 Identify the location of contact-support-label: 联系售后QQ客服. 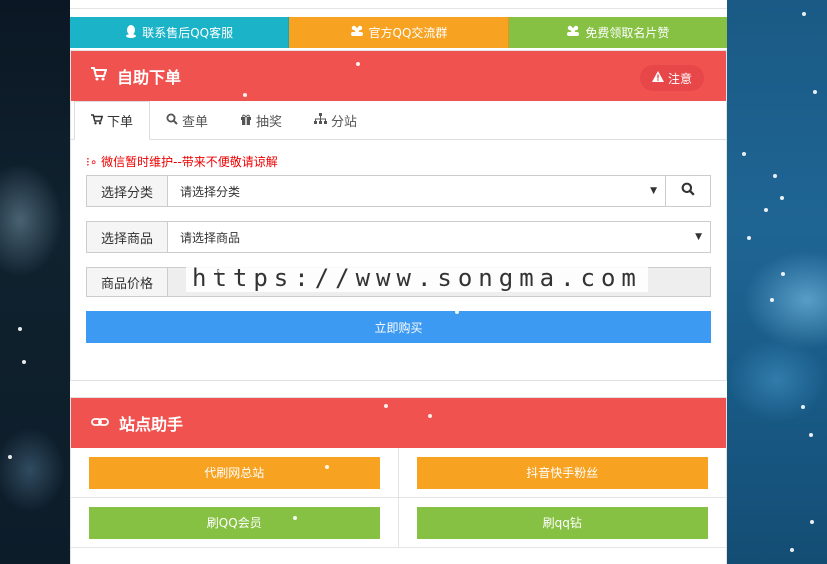
(188, 33).